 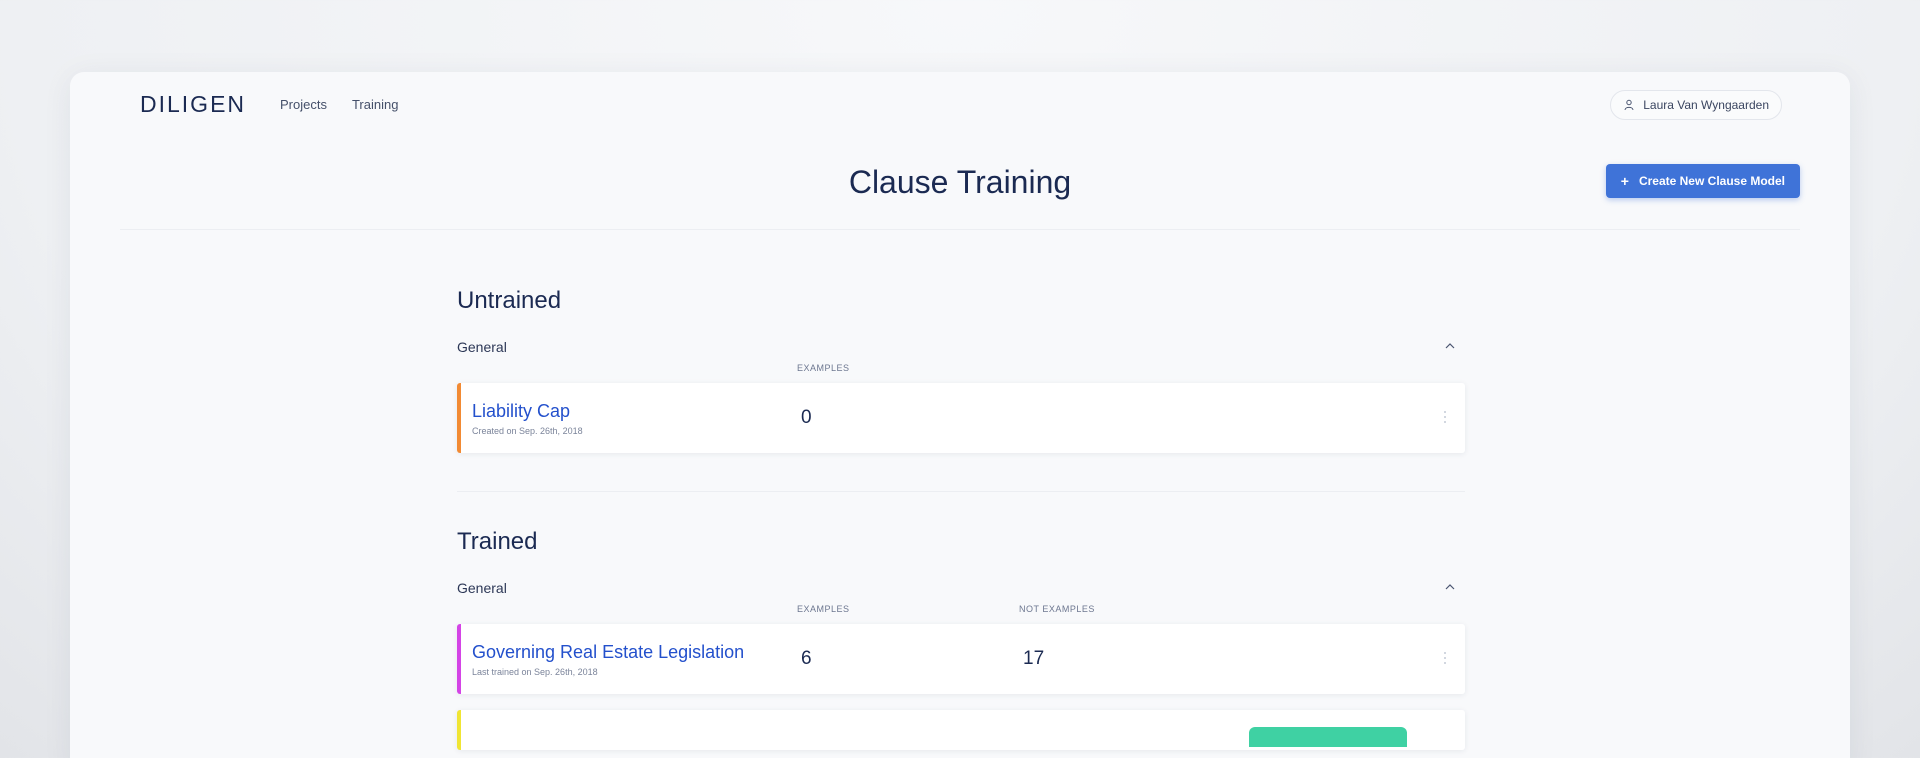 What do you see at coordinates (961, 589) in the screenshot?
I see `trained-group-header: General` at bounding box center [961, 589].